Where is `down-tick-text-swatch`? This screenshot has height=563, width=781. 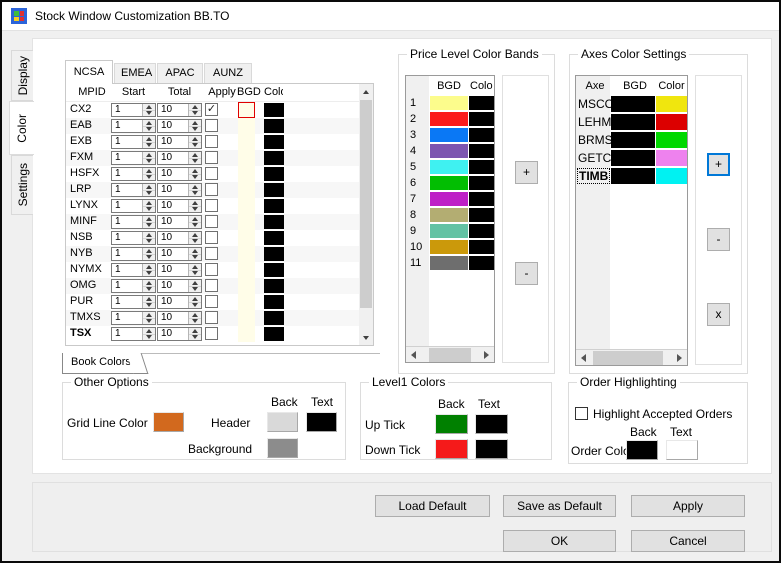
down-tick-text-swatch is located at coordinates (491, 449).